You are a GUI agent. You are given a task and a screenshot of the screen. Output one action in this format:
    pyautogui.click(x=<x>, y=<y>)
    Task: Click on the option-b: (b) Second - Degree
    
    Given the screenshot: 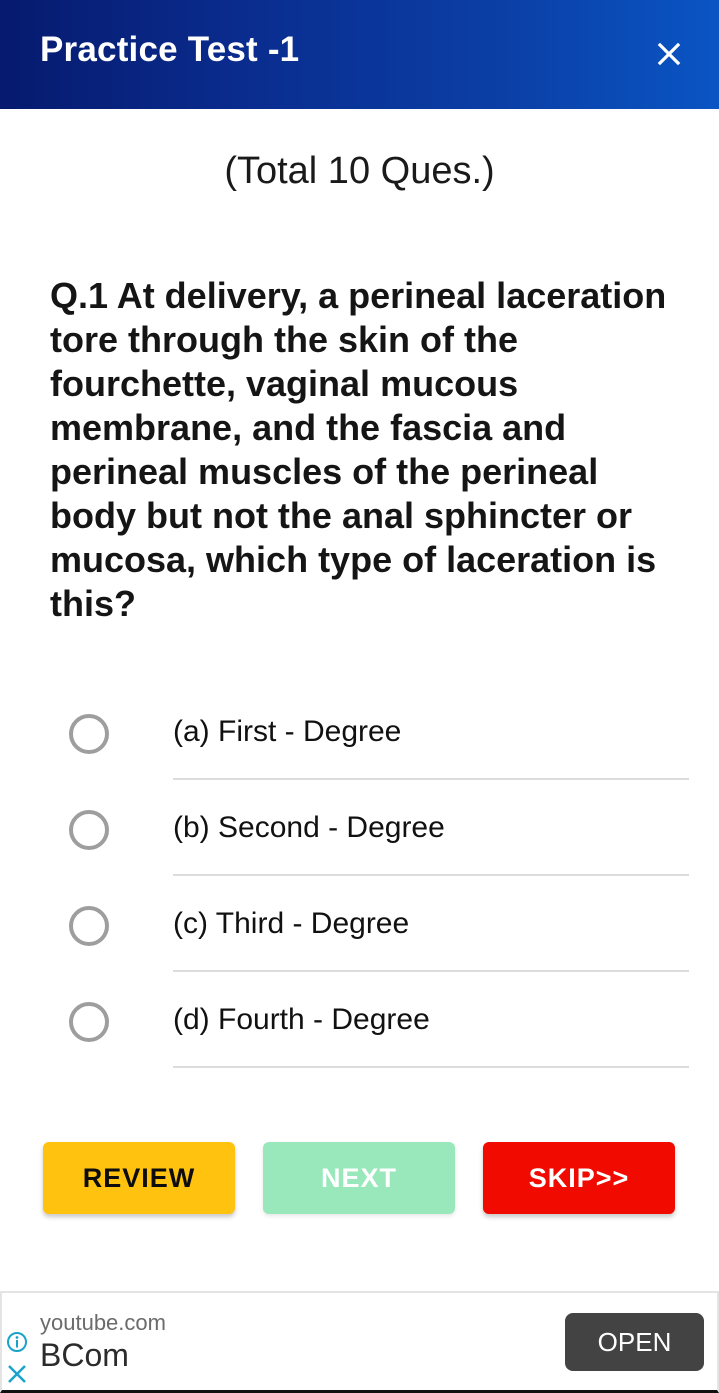 What is the action you would take?
    pyautogui.click(x=359, y=828)
    